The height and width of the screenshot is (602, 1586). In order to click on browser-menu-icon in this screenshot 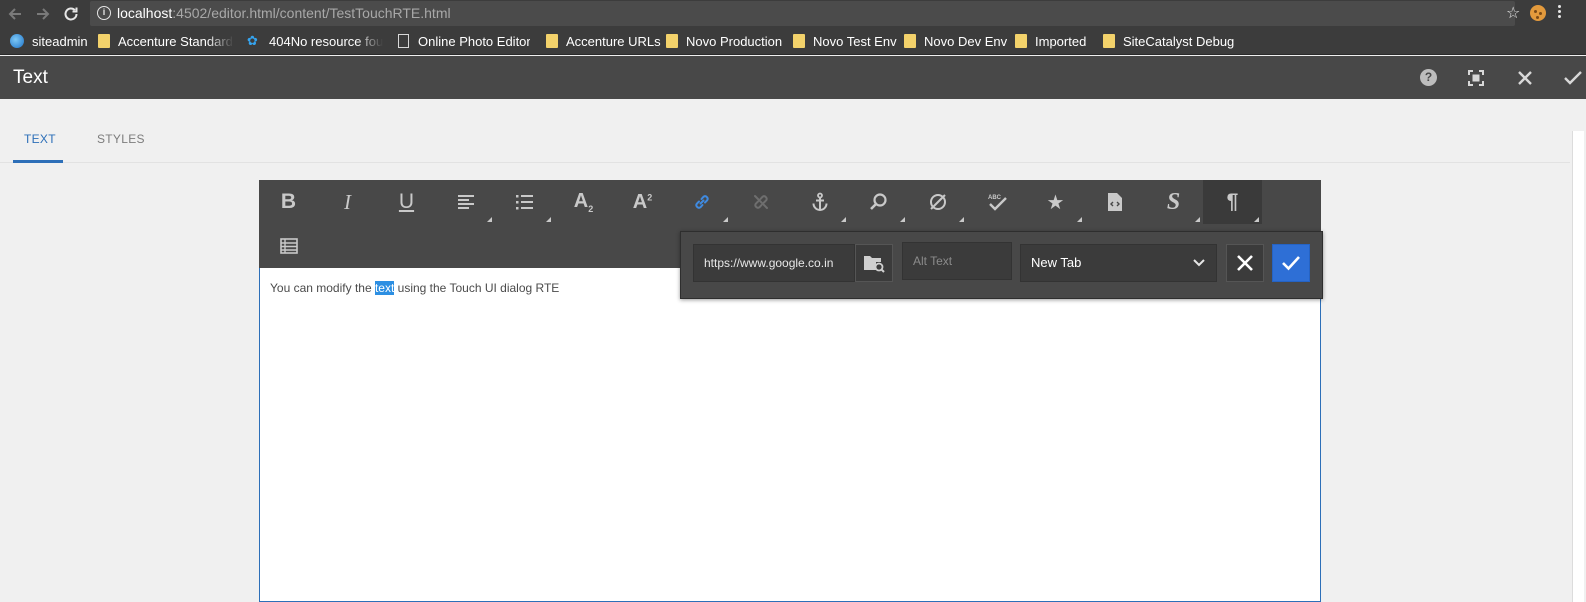, I will do `click(1560, 13)`.